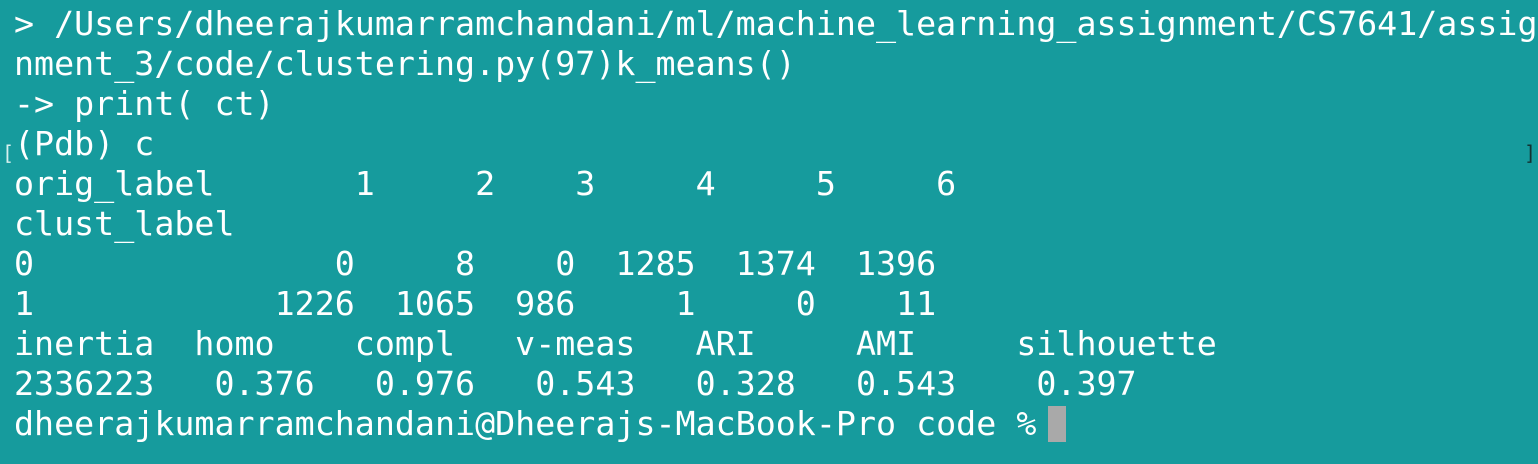 The width and height of the screenshot is (1538, 464). What do you see at coordinates (475, 303) in the screenshot?
I see `crosstab-row-1: 1 1226 1065 986 1 0 11` at bounding box center [475, 303].